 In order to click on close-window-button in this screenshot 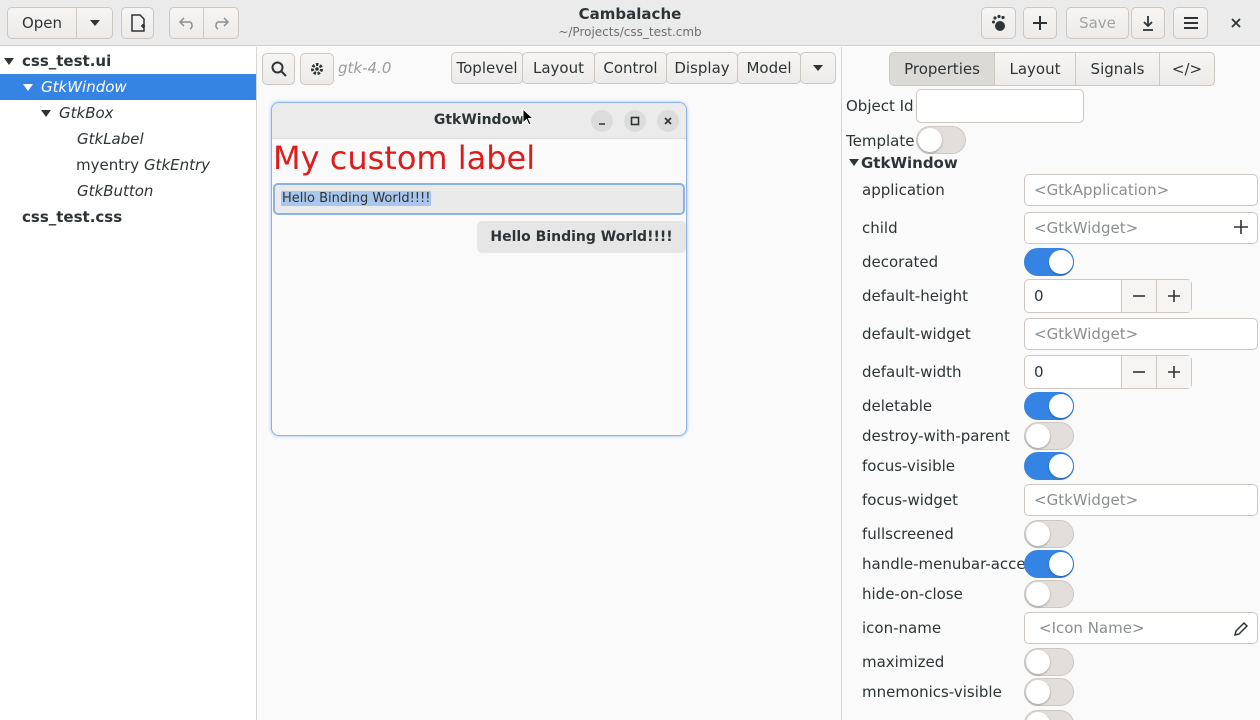, I will do `click(1236, 23)`.